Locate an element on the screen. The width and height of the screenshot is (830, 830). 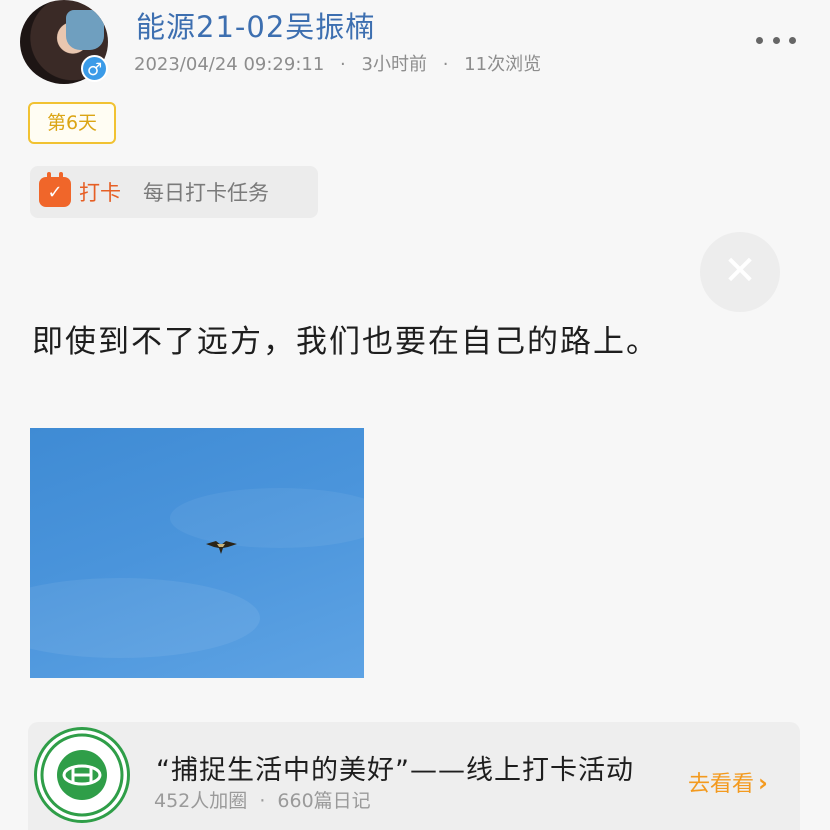
college-emblem-icon is located at coordinates (82, 775).